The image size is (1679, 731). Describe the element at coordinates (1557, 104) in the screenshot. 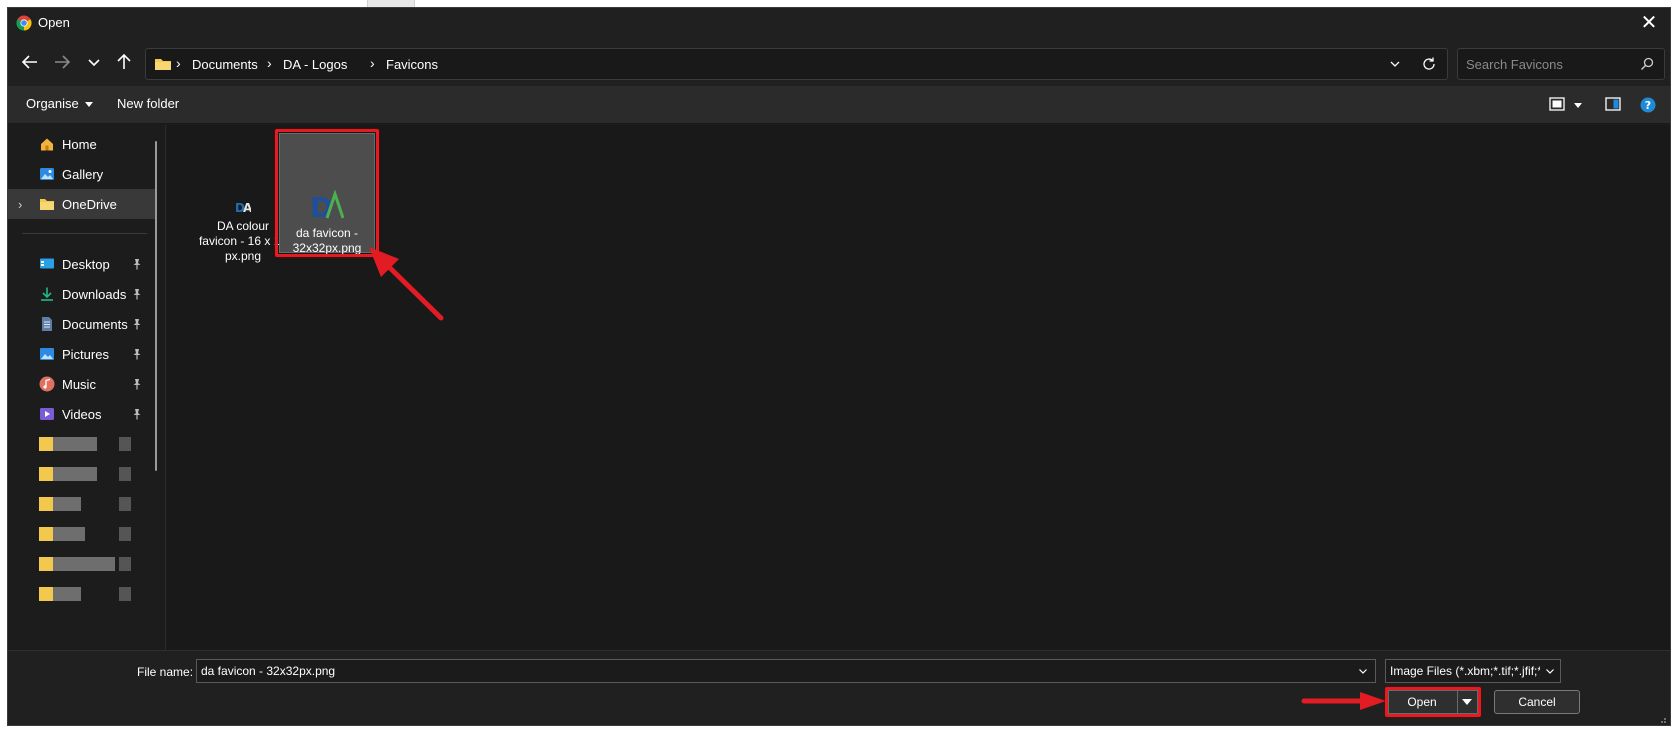

I see `view-options-icon` at that location.